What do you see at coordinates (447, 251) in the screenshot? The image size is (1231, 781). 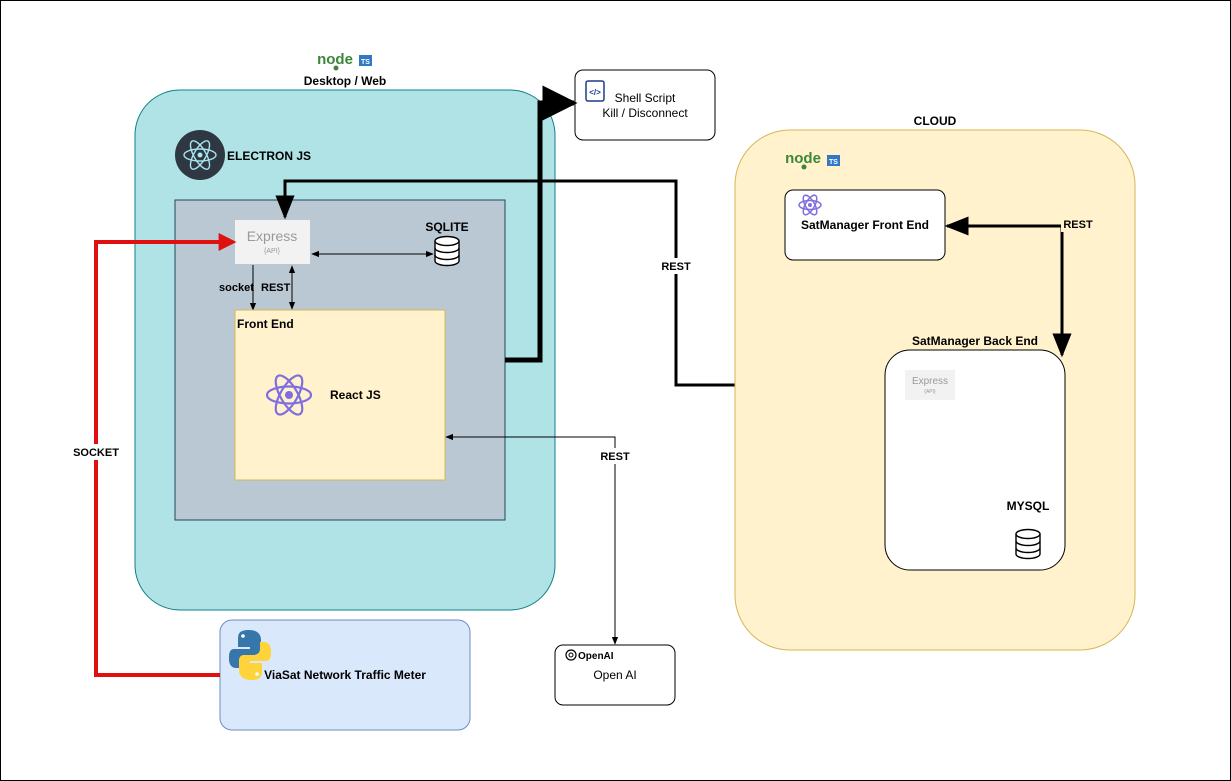 I see `sqlite-database-icon` at bounding box center [447, 251].